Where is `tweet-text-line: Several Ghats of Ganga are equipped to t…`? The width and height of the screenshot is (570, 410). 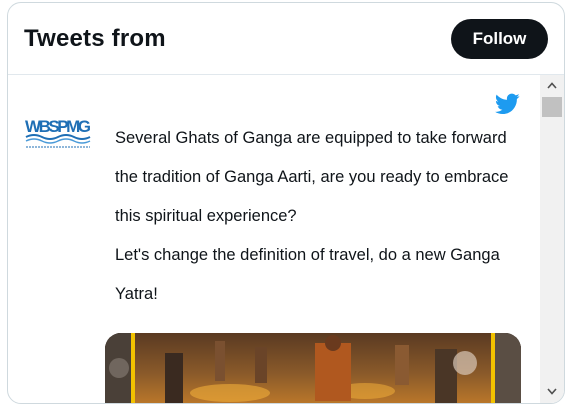
tweet-text-line: Several Ghats of Ganga are equipped to t… is located at coordinates (311, 138).